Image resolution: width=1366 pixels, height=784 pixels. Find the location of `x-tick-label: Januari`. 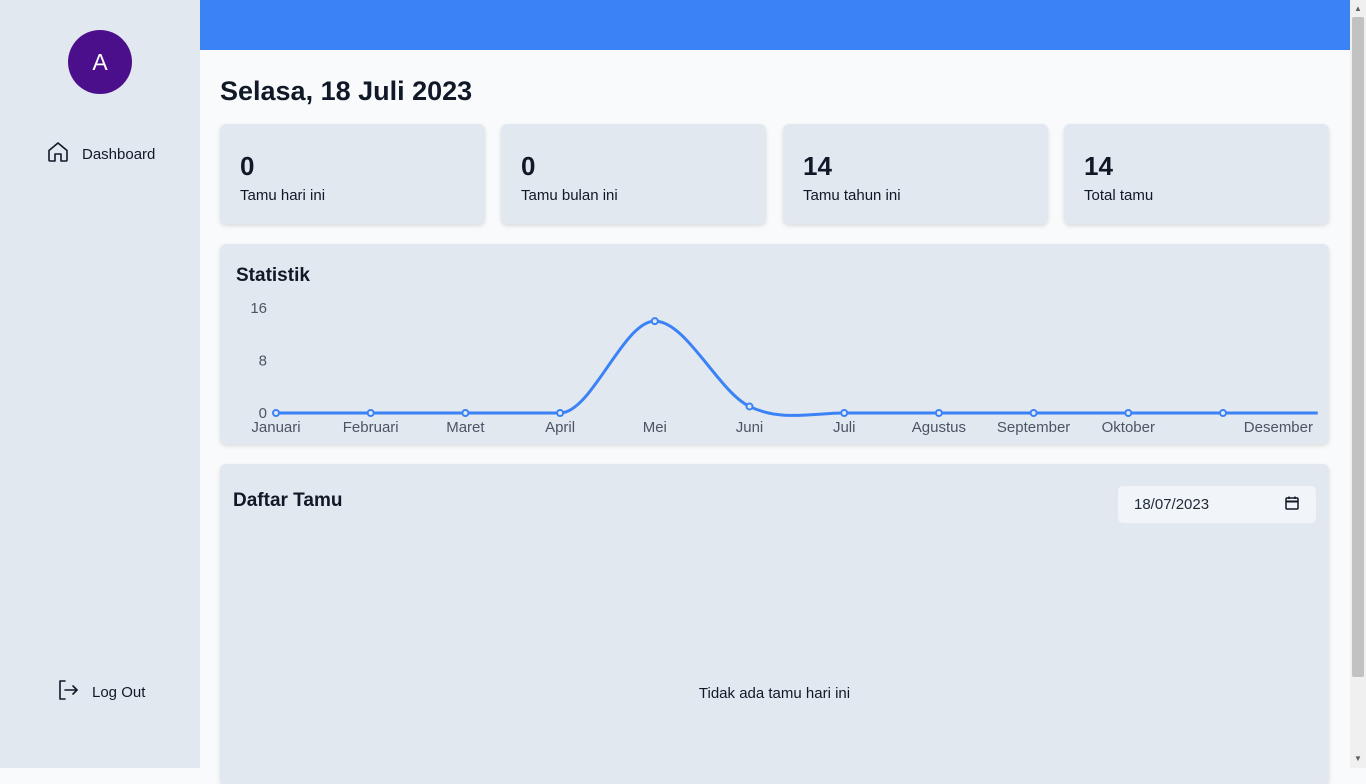

x-tick-label: Januari is located at coordinates (275, 427).